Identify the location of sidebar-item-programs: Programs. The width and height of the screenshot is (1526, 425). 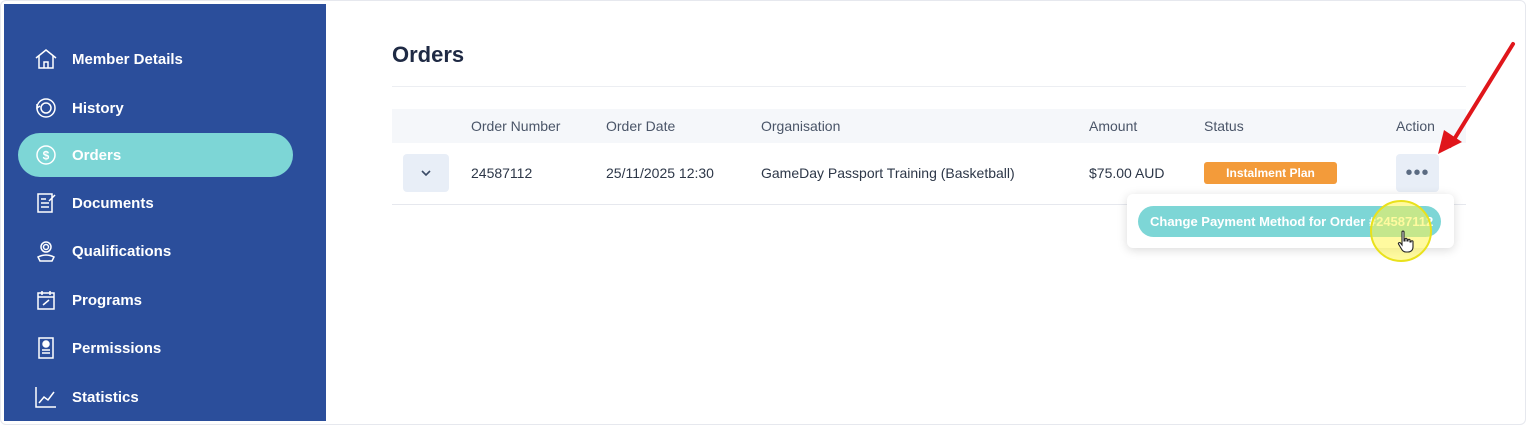
(155, 300).